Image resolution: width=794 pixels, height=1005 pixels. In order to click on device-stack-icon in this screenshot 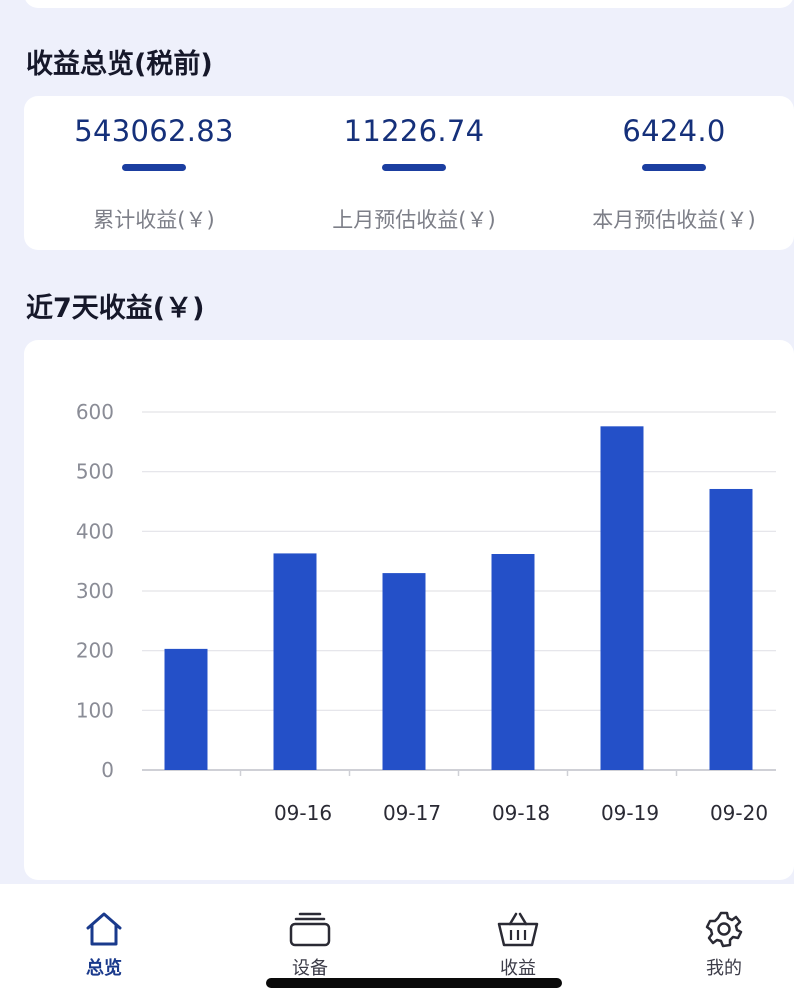, I will do `click(310, 929)`.